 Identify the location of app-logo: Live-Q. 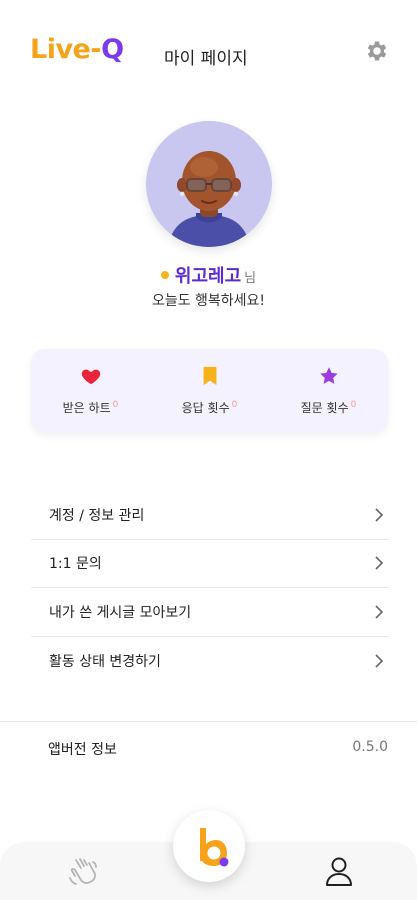
(77, 49).